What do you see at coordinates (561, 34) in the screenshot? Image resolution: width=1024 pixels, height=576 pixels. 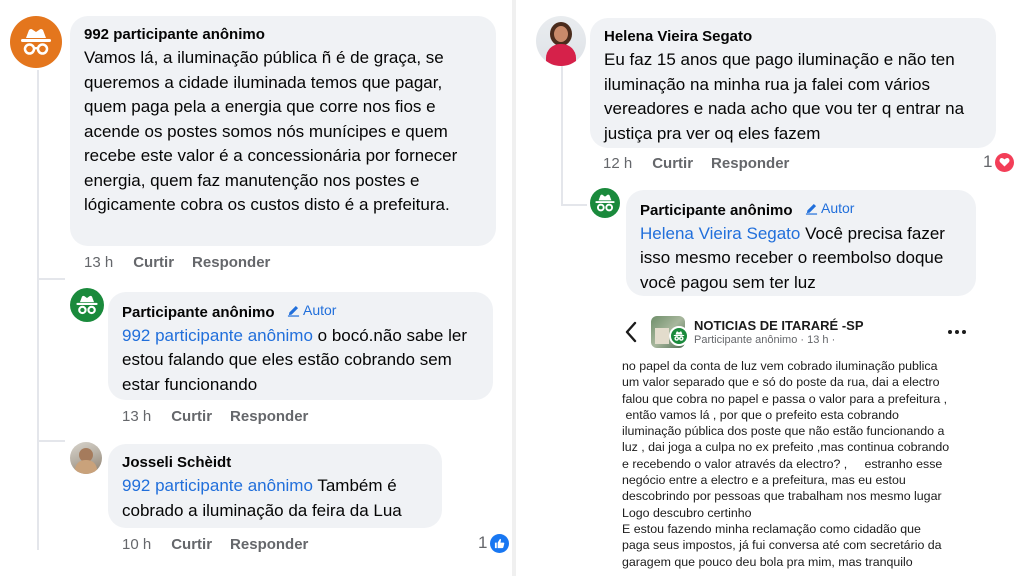 I see `avatar-photo-face` at bounding box center [561, 34].